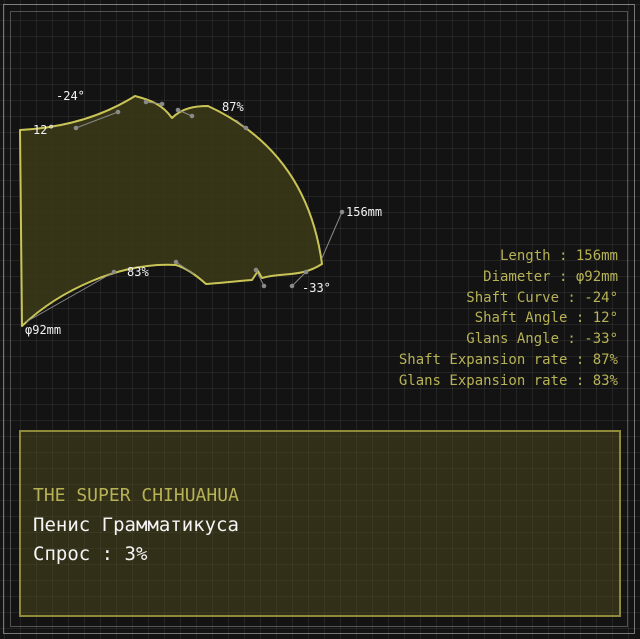  Describe the element at coordinates (316, 288) in the screenshot. I see `glans-angle-label: -33°` at that location.